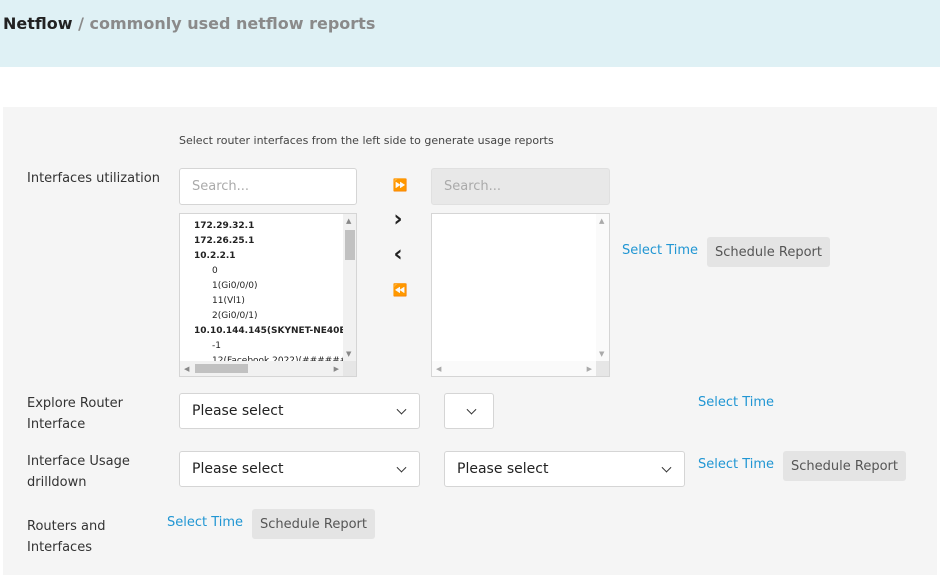 The image size is (940, 575). What do you see at coordinates (470, 33) in the screenshot?
I see `page-header: Netflow / commonly used netflow reports` at bounding box center [470, 33].